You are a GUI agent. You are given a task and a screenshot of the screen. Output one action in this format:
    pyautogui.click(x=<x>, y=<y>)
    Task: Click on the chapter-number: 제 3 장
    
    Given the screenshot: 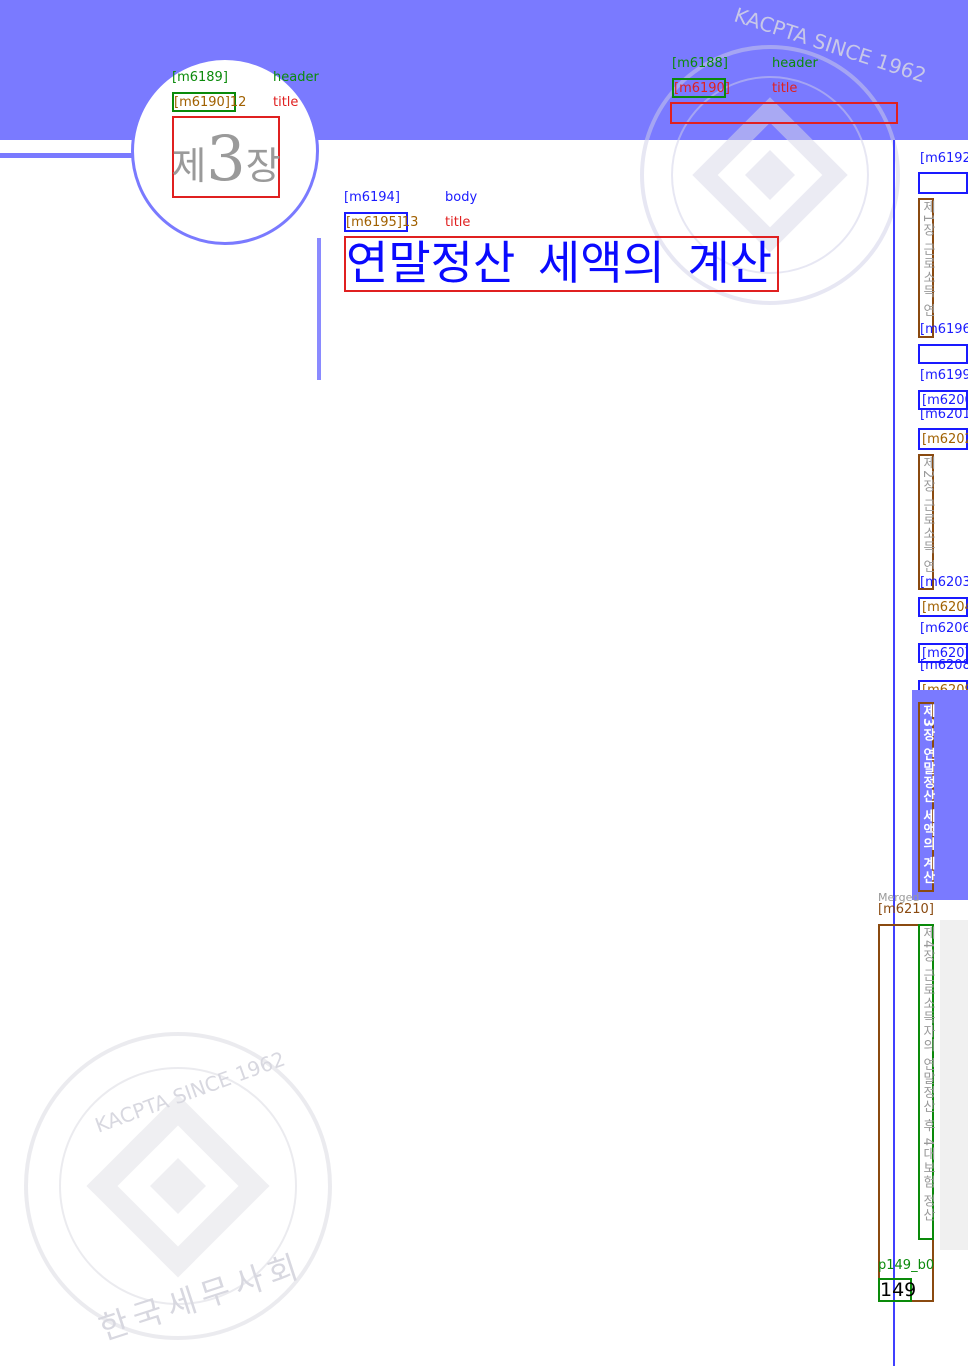 What is the action you would take?
    pyautogui.click(x=226, y=157)
    